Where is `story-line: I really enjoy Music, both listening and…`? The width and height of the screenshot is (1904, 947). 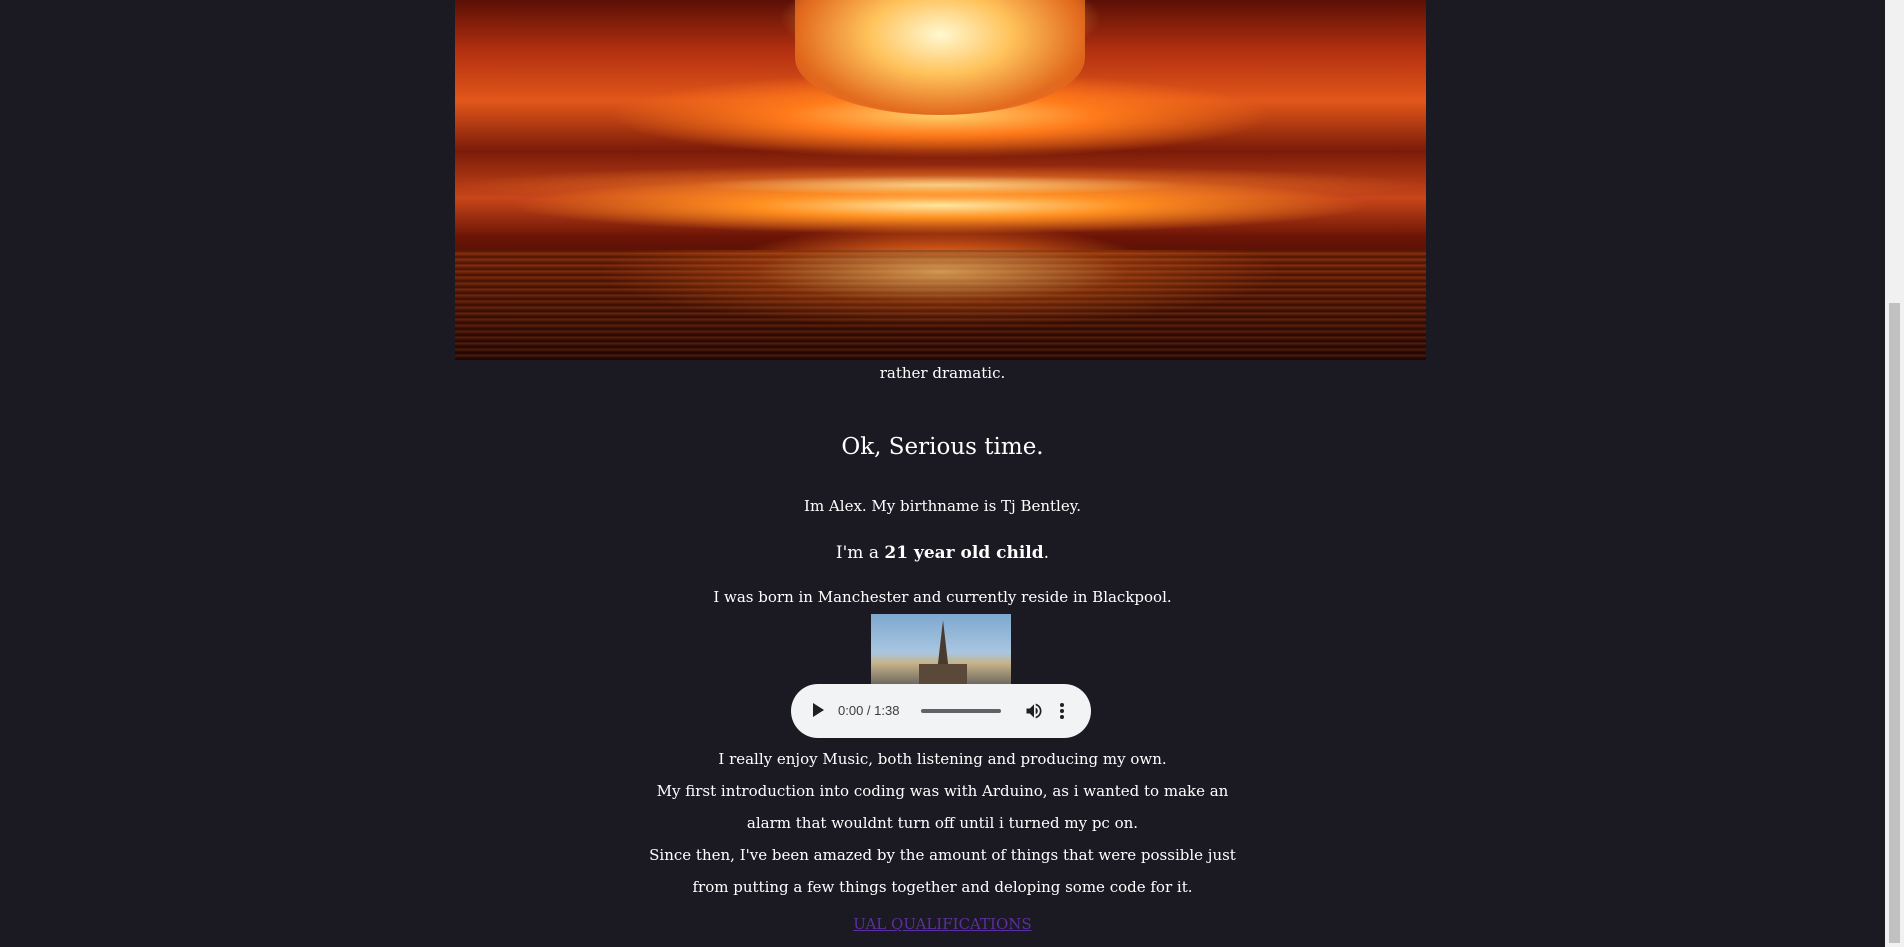
story-line: I really enjoy Music, both listening and… is located at coordinates (942, 759).